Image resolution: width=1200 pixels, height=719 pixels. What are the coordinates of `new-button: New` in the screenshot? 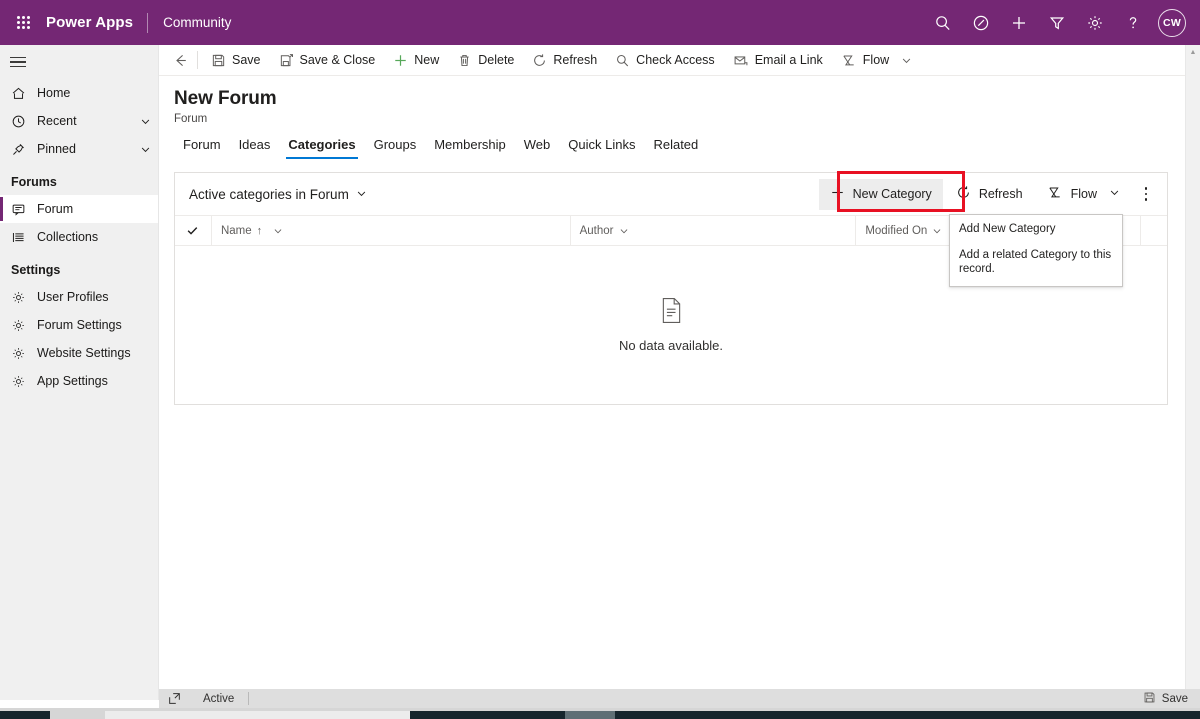 It's located at (416, 60).